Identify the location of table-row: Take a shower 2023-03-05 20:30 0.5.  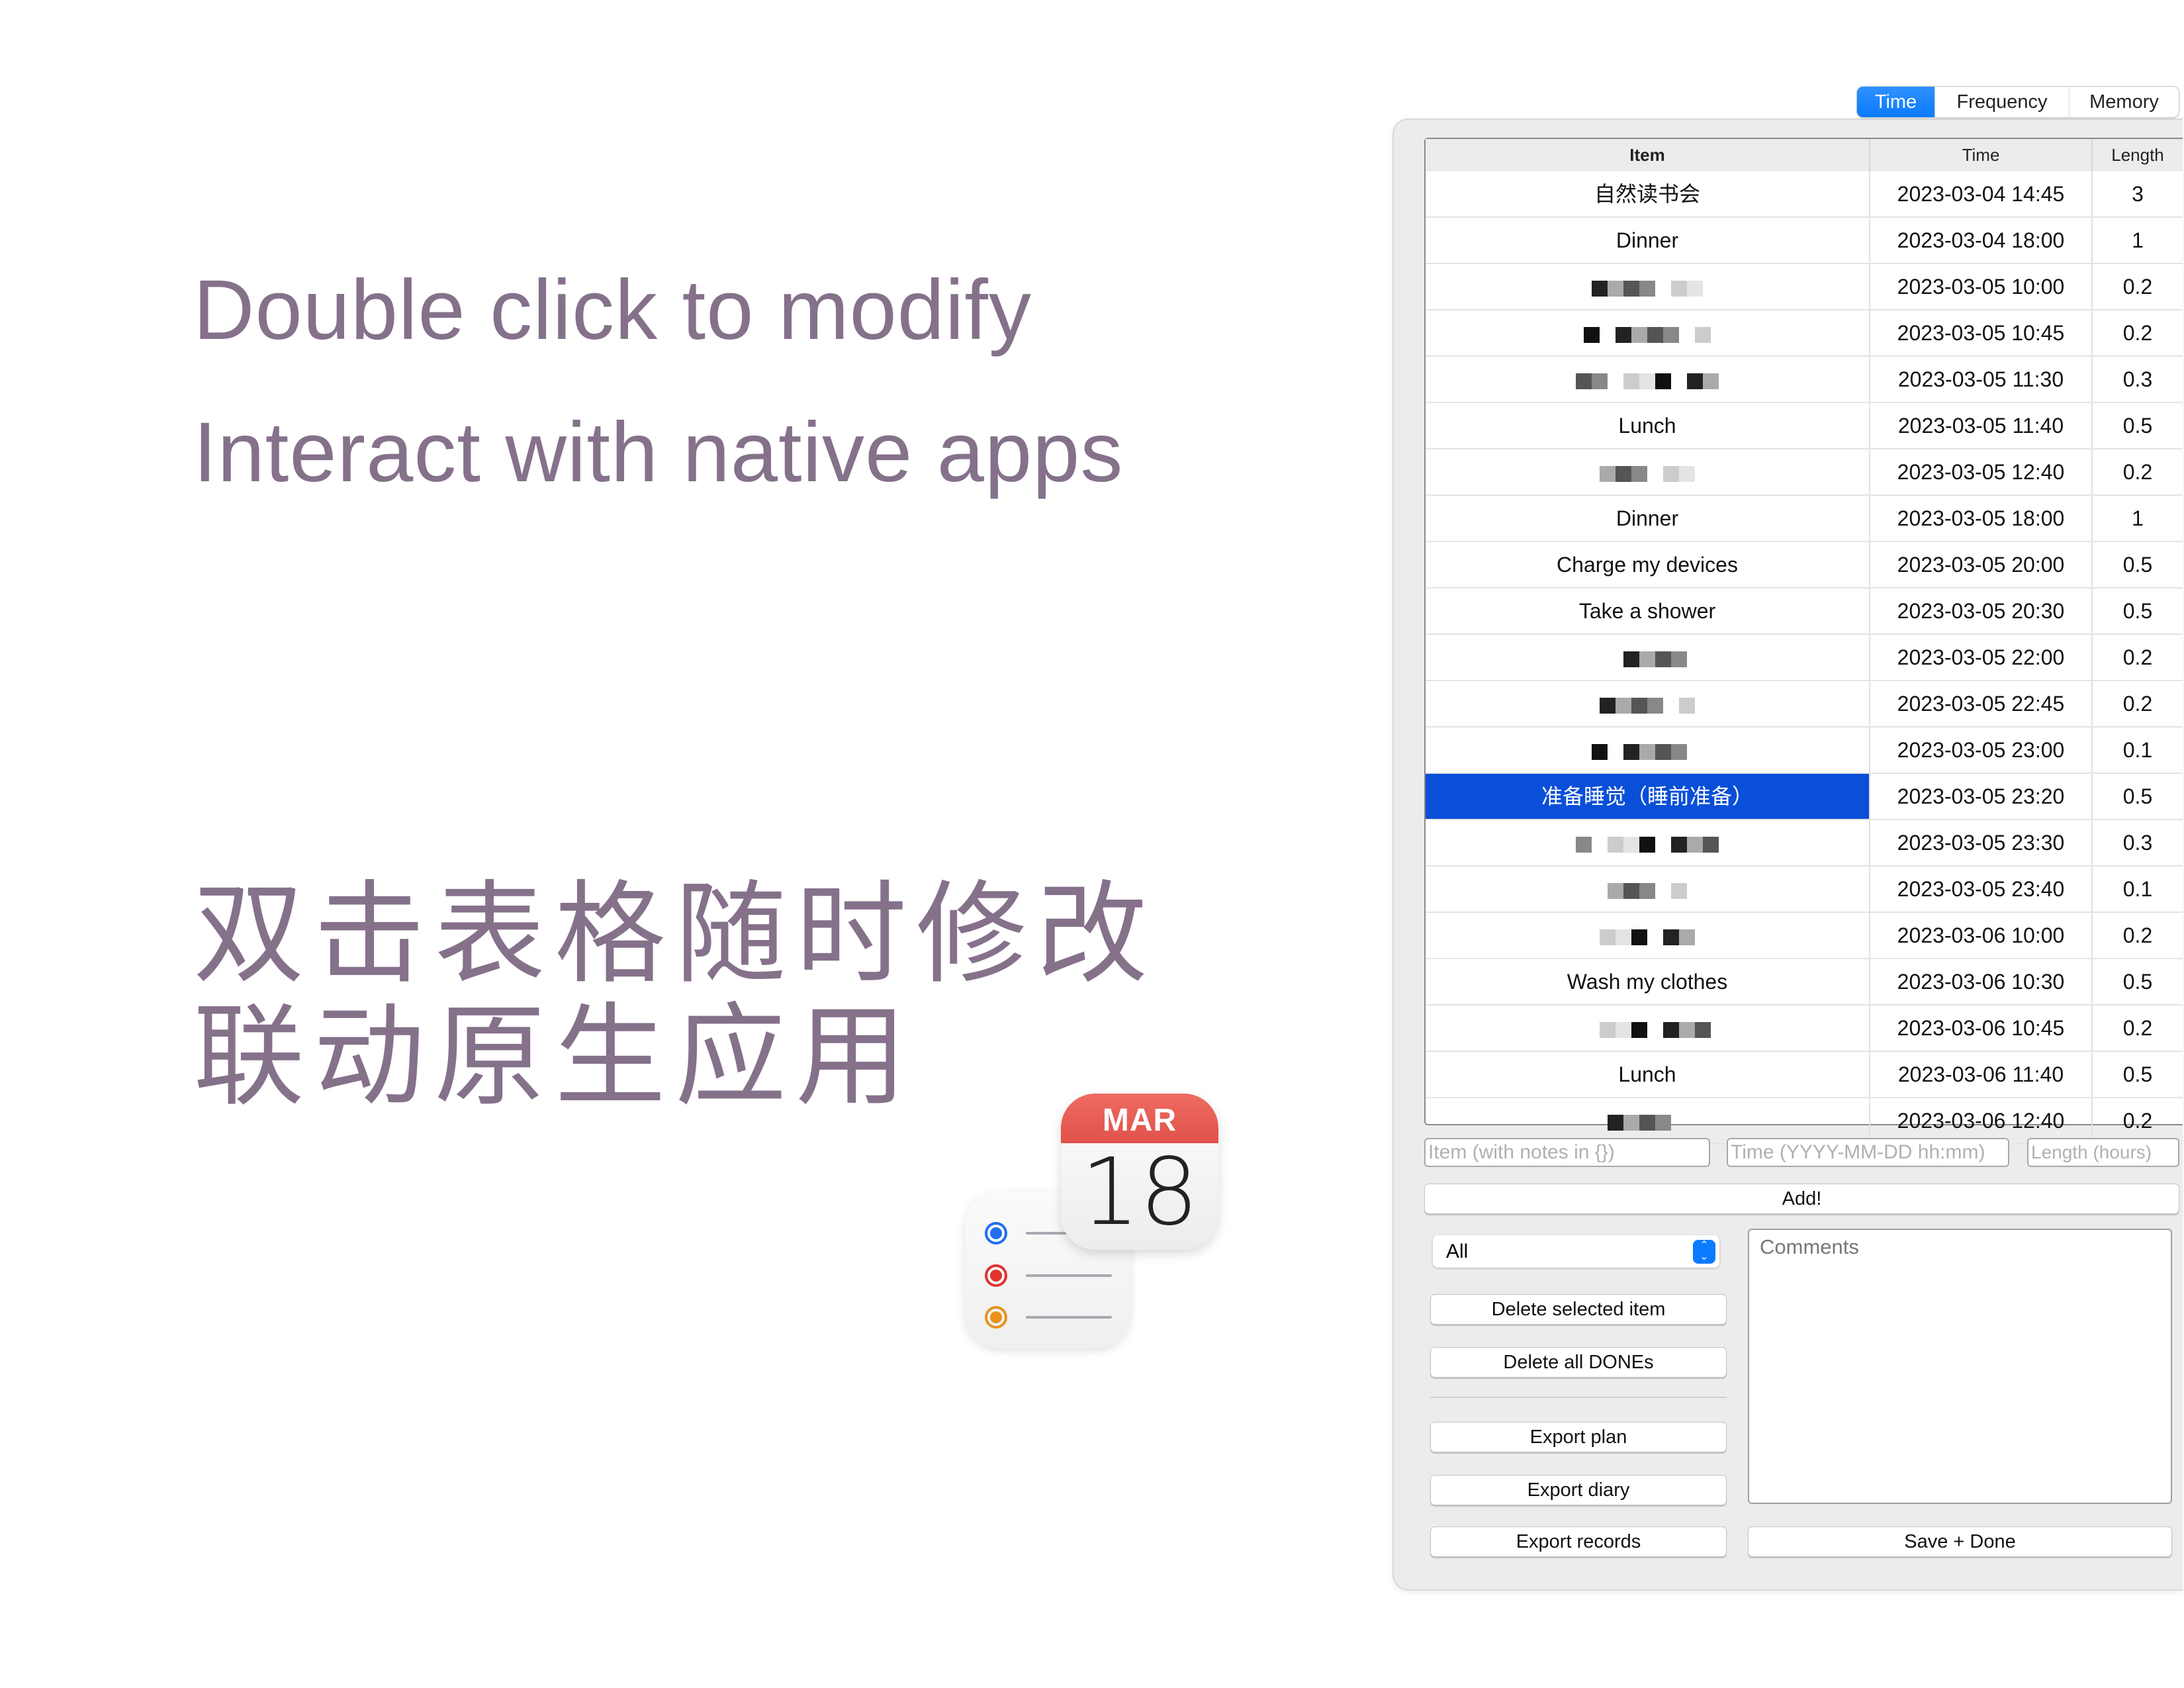
(1804, 611).